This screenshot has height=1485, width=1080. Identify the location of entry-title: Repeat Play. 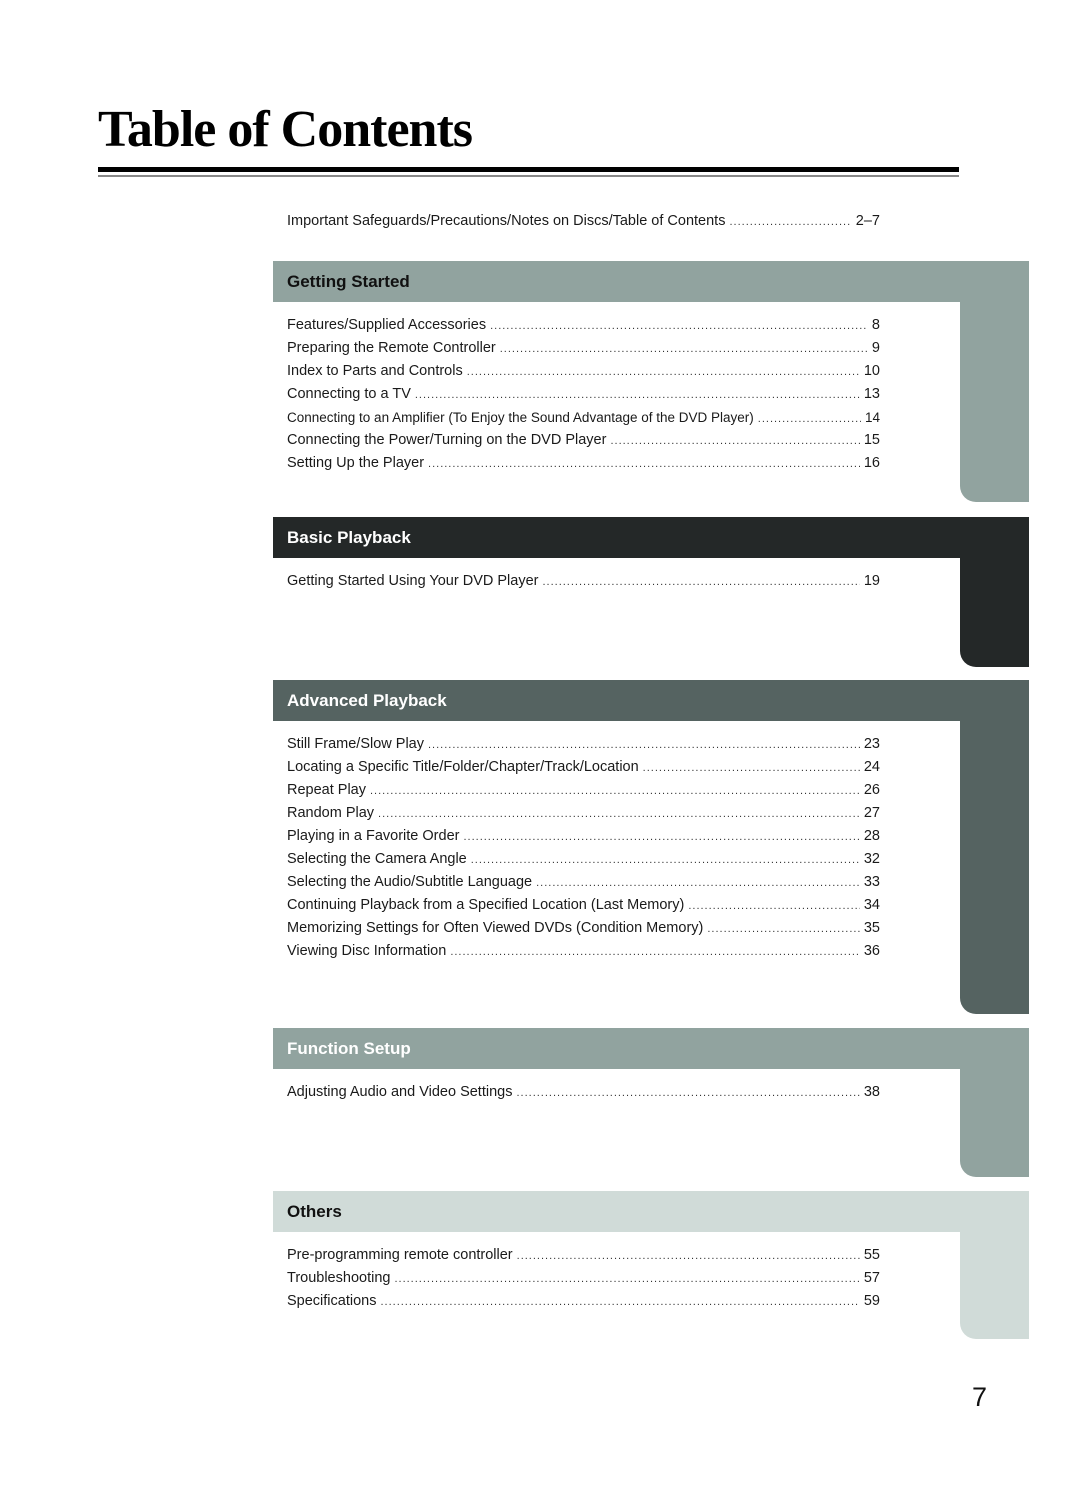
(326, 790).